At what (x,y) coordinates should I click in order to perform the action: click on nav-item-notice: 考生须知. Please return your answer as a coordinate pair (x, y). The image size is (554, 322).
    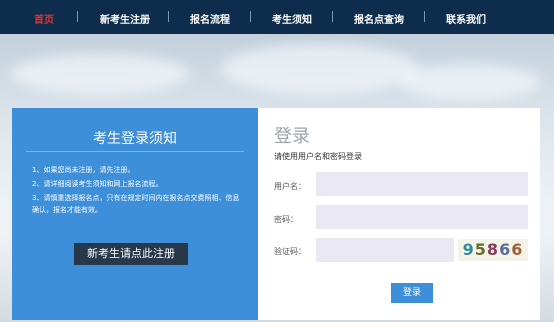
    Looking at the image, I should click on (292, 18).